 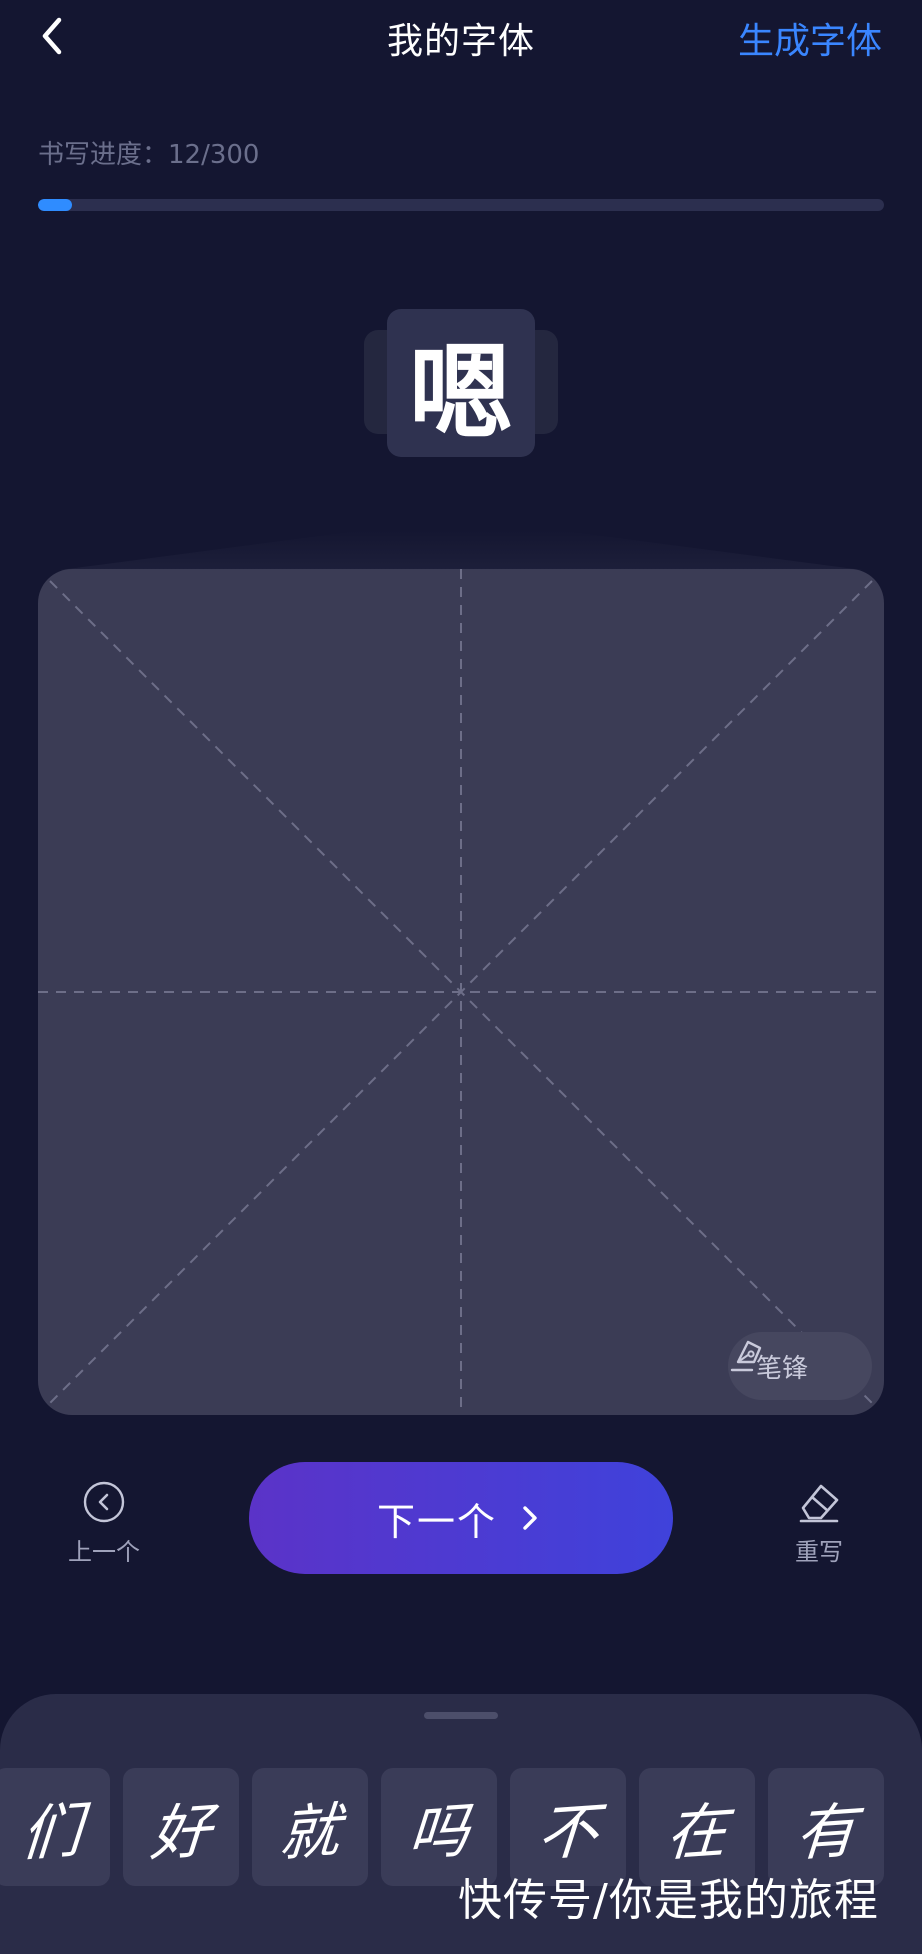 What do you see at coordinates (819, 1552) in the screenshot?
I see `rewrite-label: 重写` at bounding box center [819, 1552].